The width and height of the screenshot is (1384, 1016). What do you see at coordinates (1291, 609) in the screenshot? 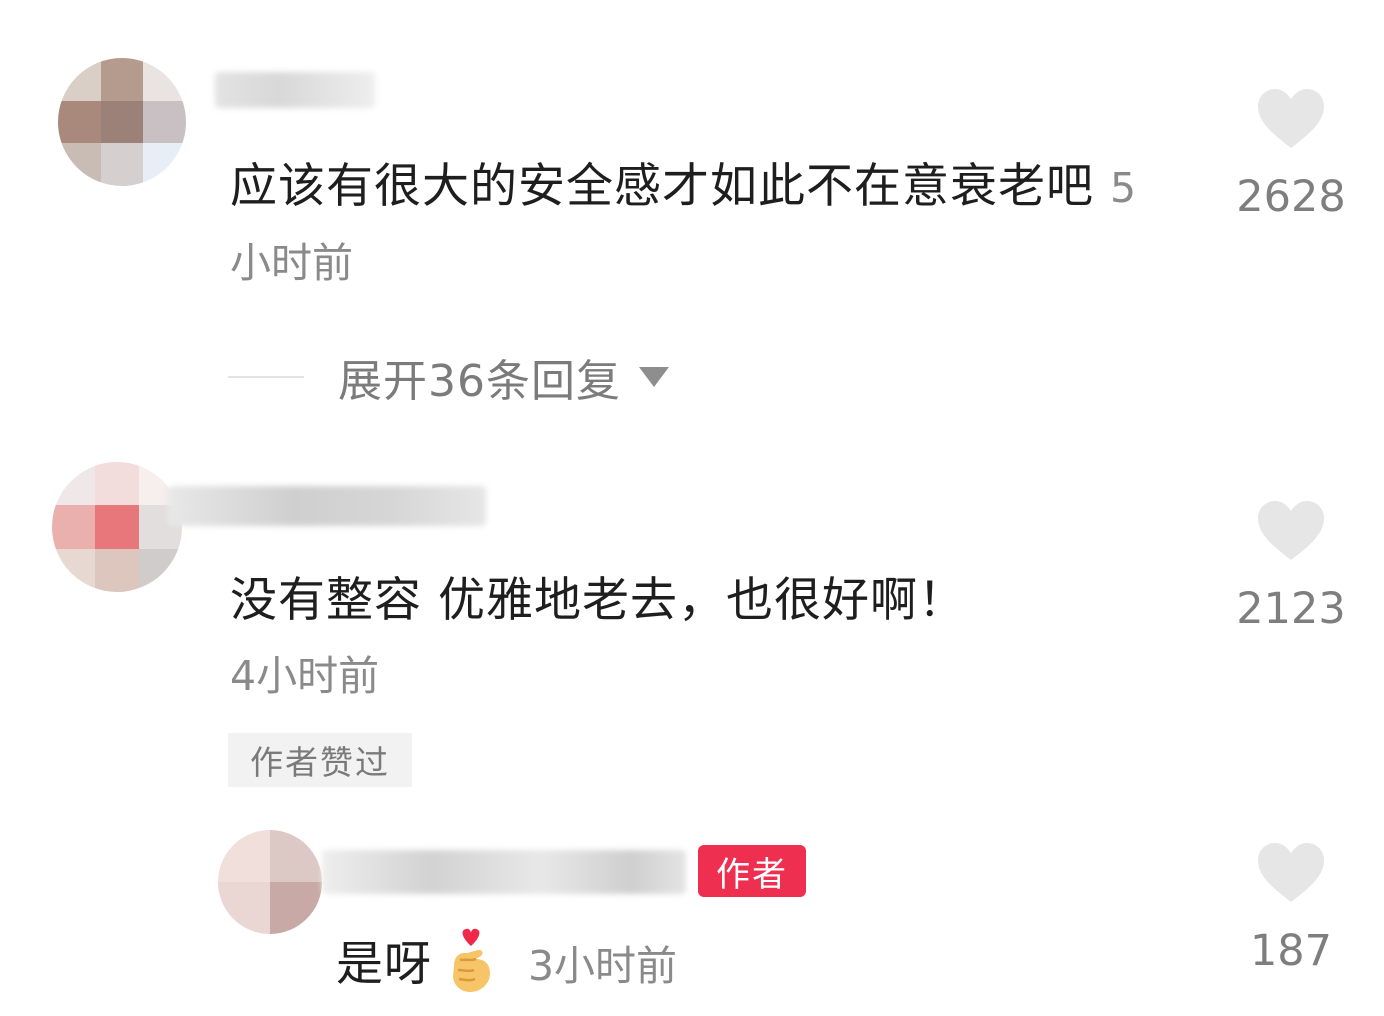
I see `like-count-2: 2123` at bounding box center [1291, 609].